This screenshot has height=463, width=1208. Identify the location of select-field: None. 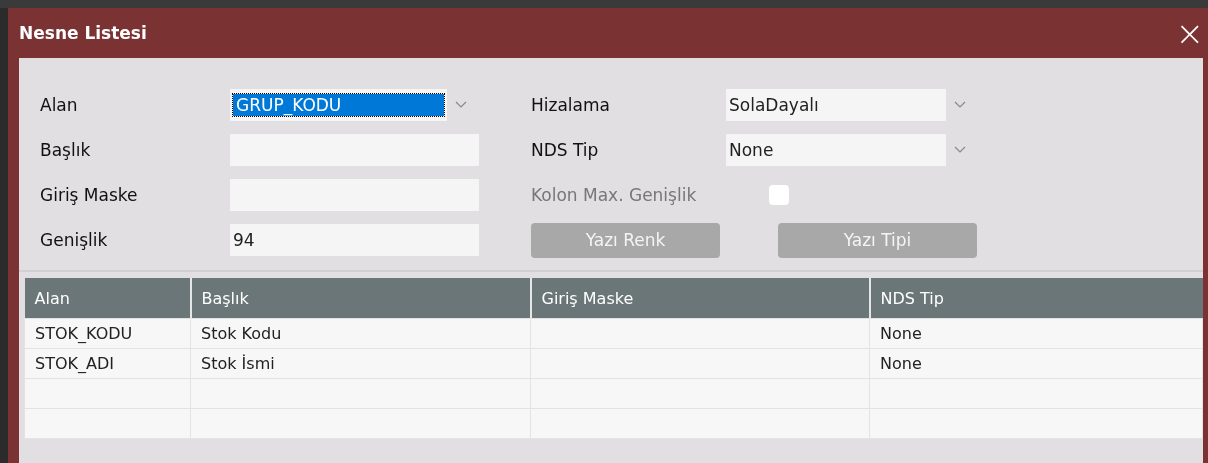
(836, 150).